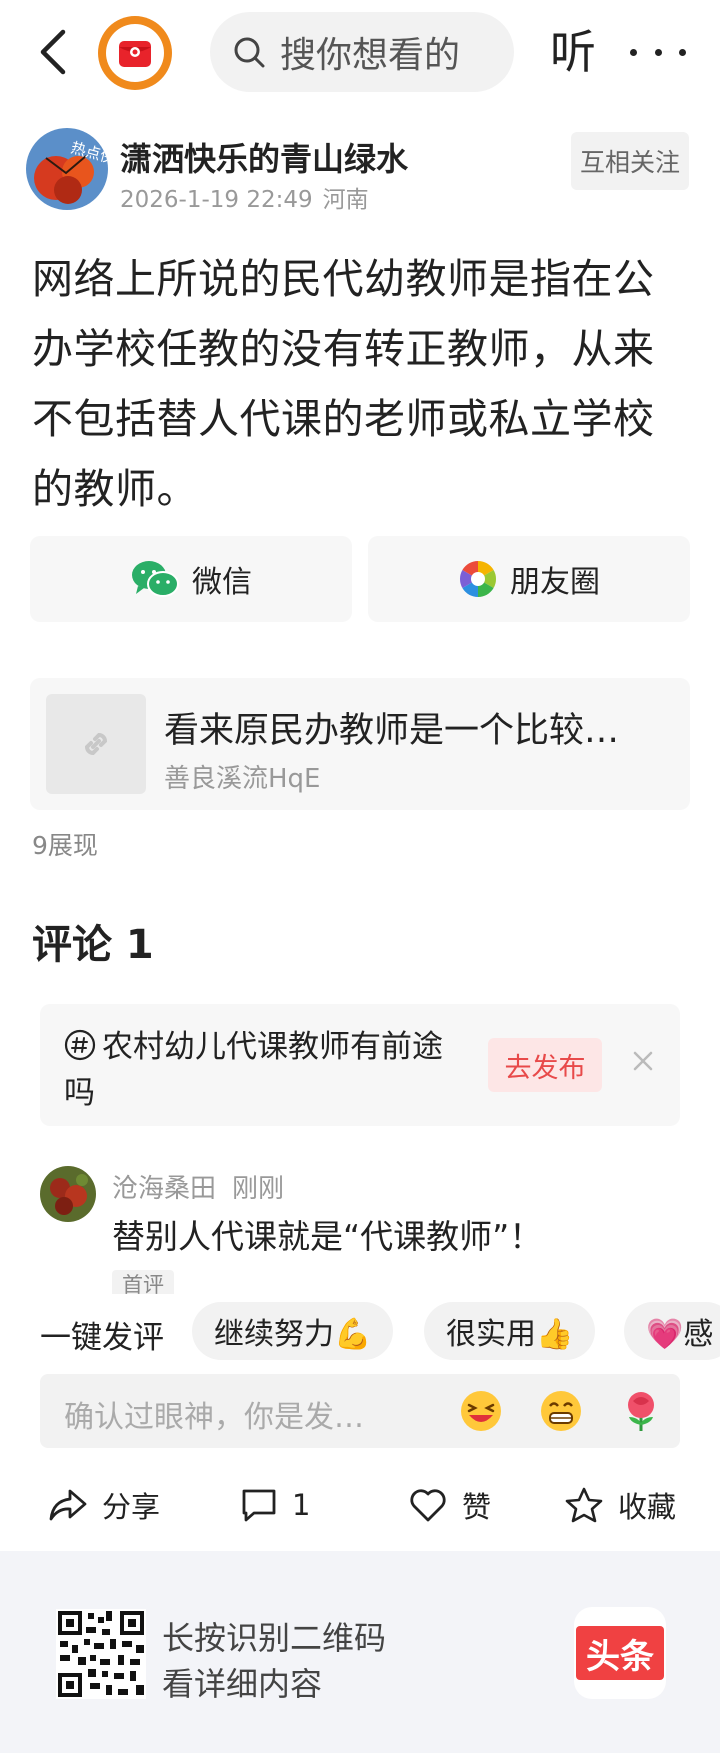  I want to click on hashtag-icon, so click(80, 1045).